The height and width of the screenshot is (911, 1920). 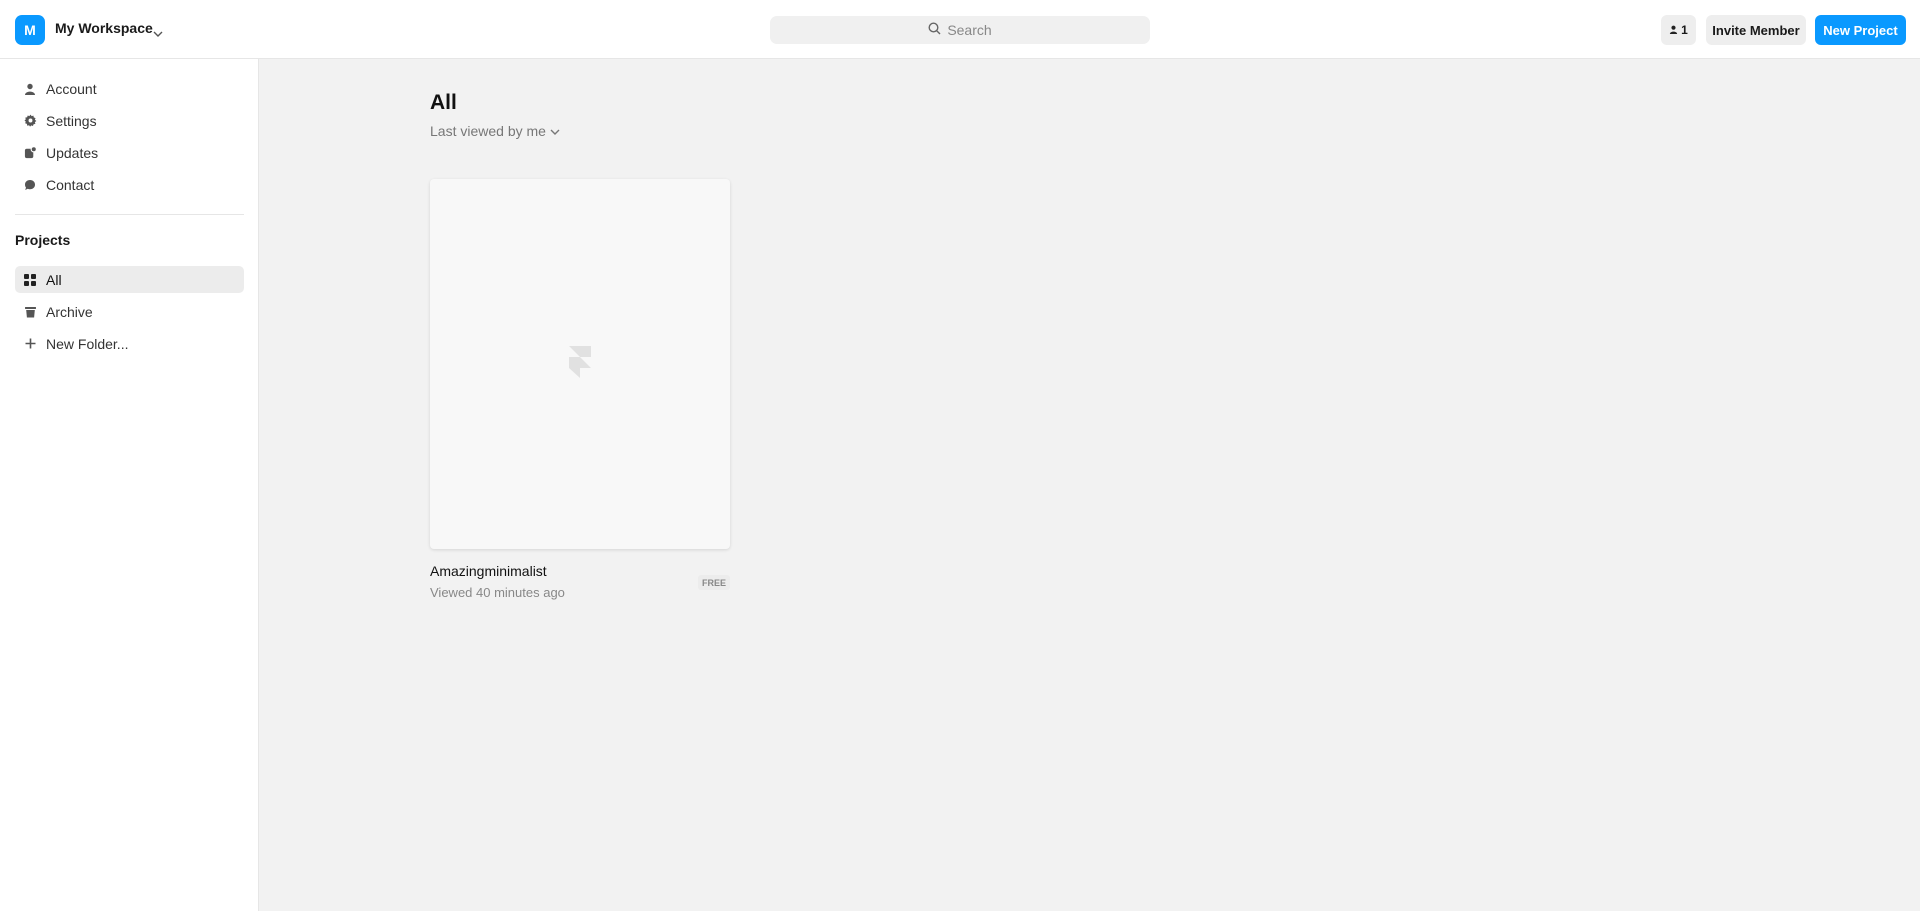 I want to click on sidebar-item-label: Account, so click(x=71, y=88).